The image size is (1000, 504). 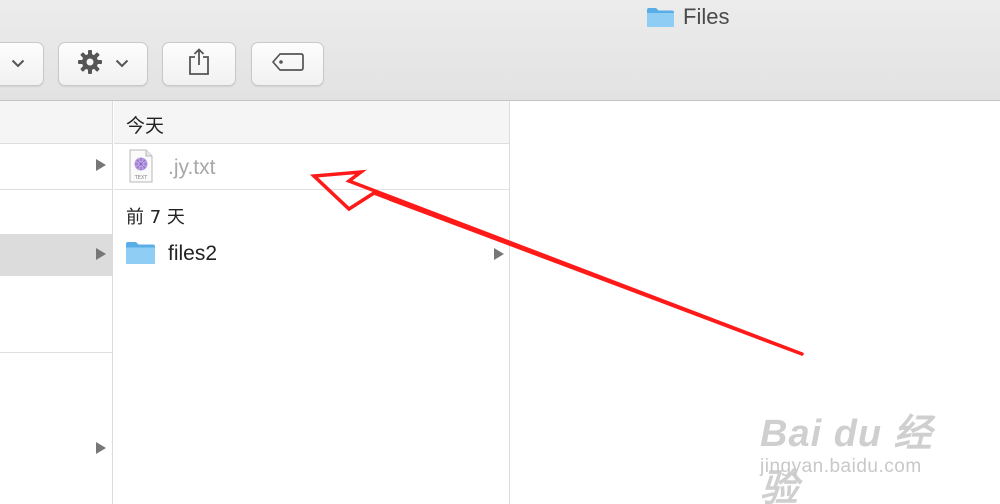 I want to click on gear-icon, so click(x=90, y=64).